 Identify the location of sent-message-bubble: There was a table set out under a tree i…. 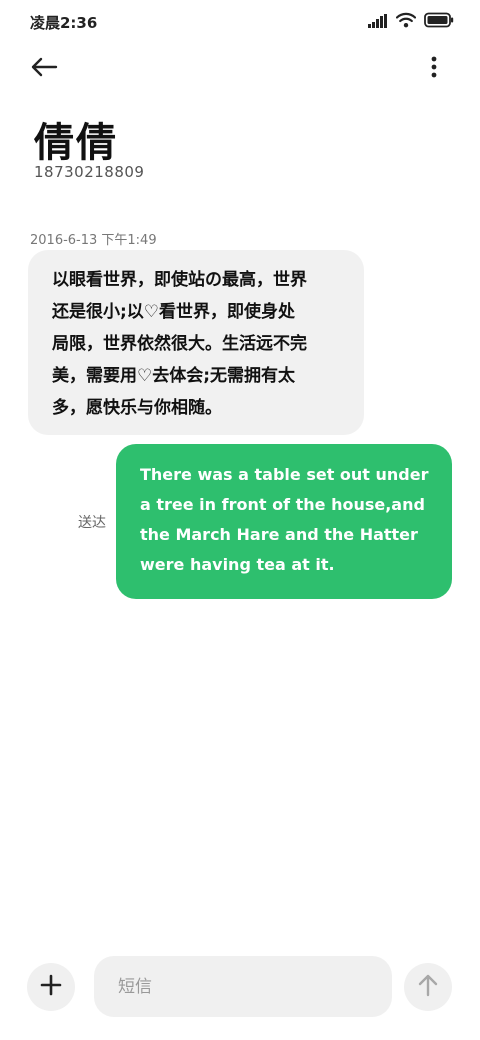
(284, 521).